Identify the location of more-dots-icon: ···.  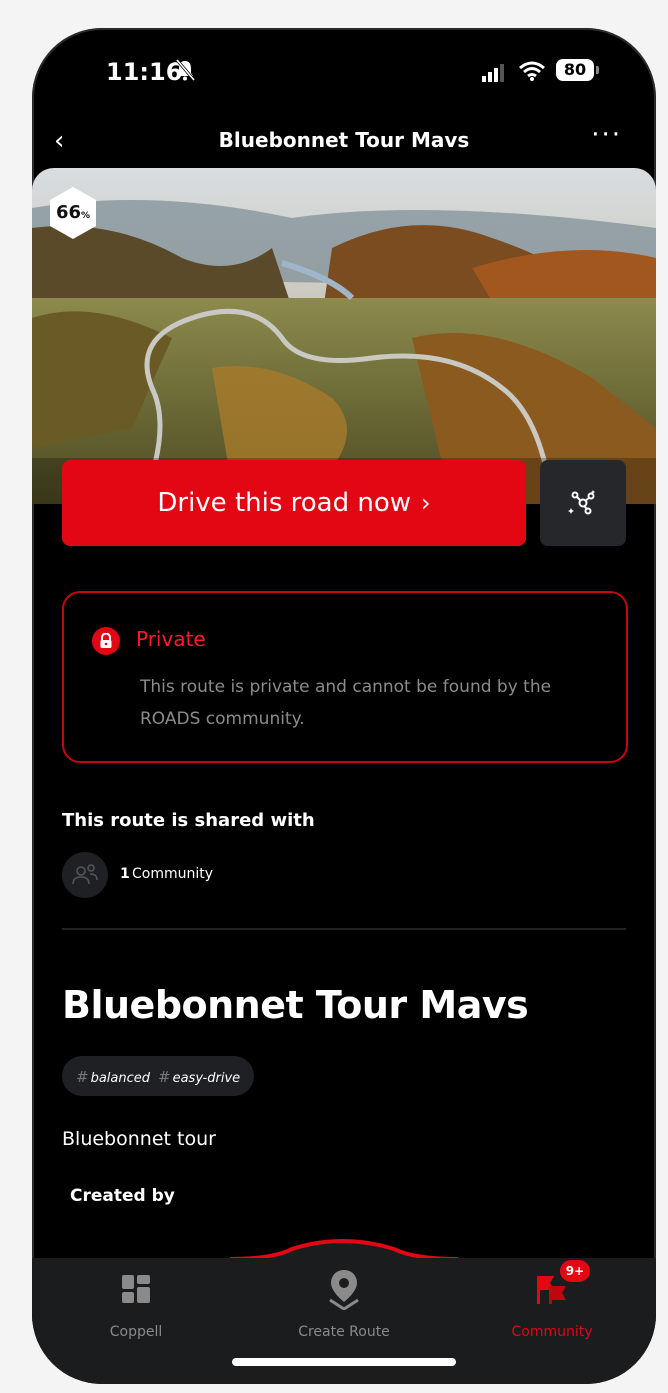
(606, 135).